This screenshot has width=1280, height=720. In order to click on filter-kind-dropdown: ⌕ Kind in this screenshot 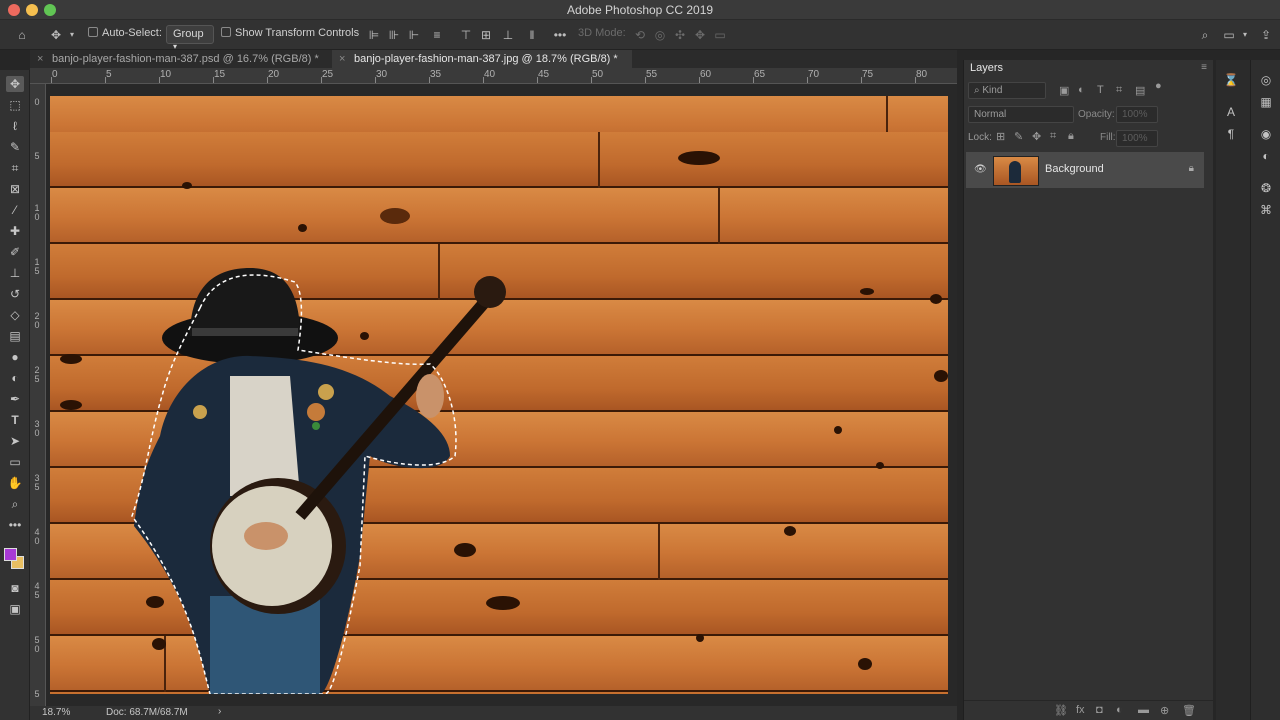, I will do `click(1007, 90)`.